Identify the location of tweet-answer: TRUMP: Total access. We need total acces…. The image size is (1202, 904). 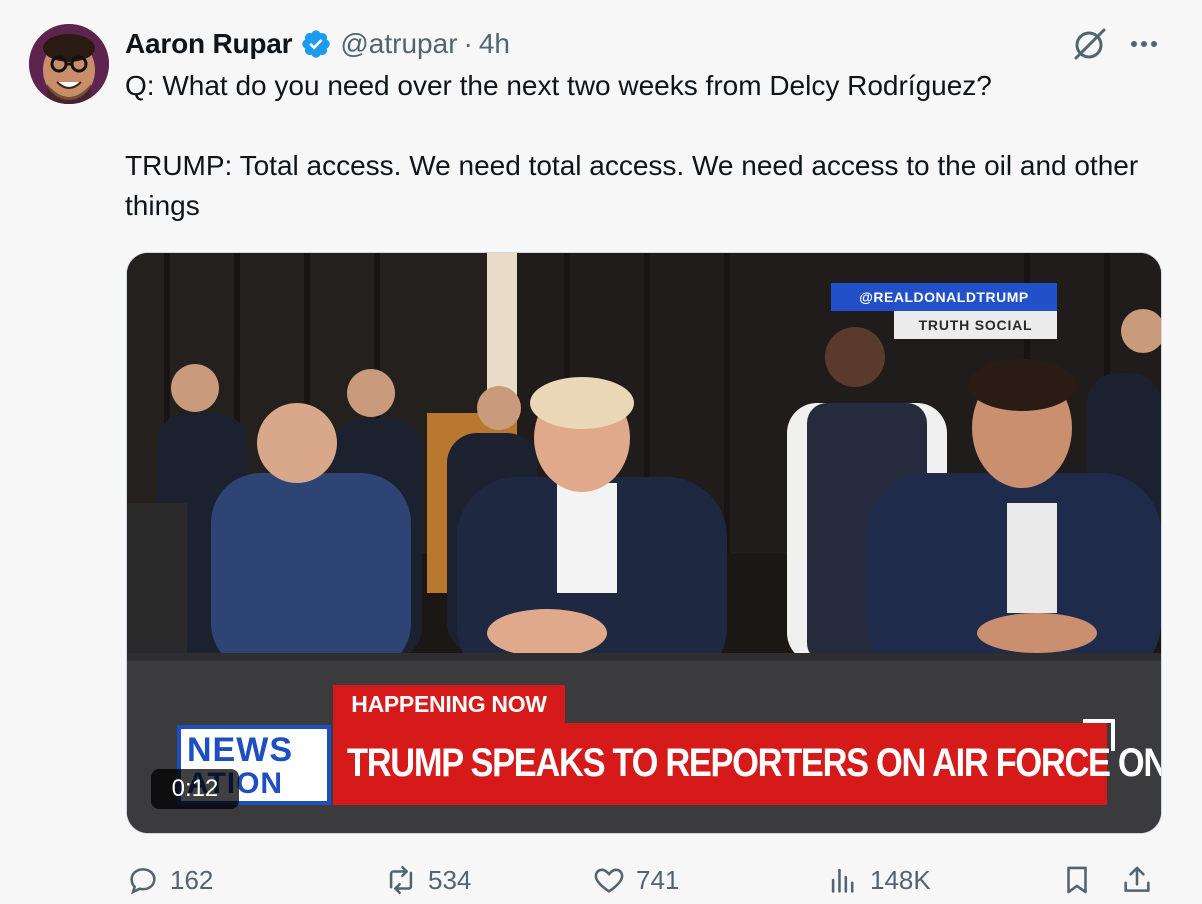
(632, 185).